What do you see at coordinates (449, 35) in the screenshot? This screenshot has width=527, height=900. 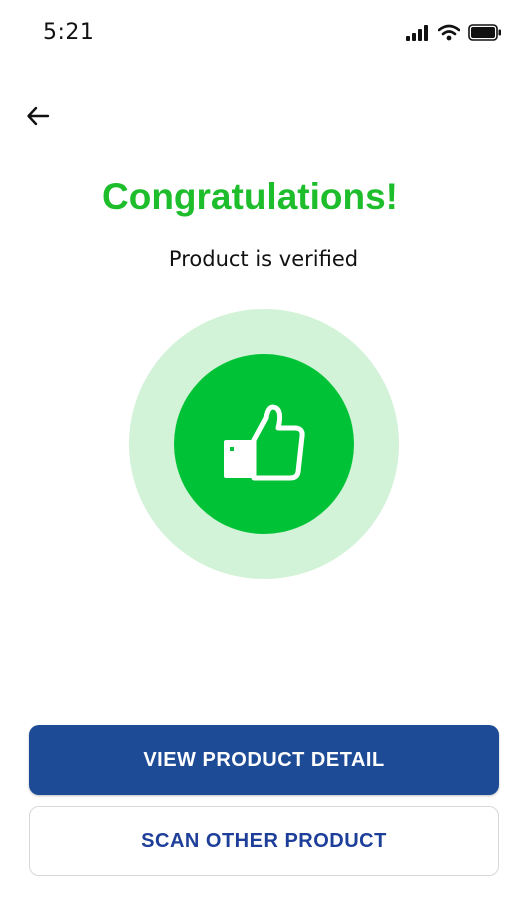 I see `wifi-icon` at bounding box center [449, 35].